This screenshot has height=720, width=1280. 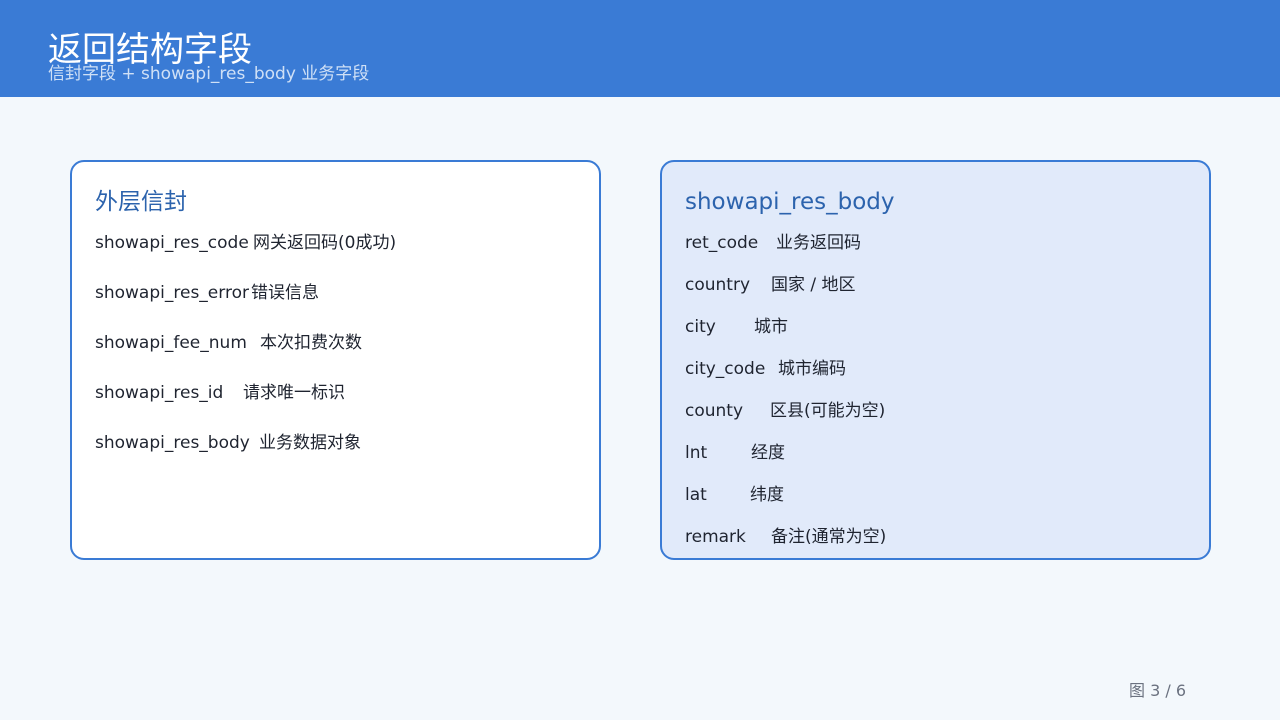 I want to click on field-name: city_code, so click(x=725, y=369).